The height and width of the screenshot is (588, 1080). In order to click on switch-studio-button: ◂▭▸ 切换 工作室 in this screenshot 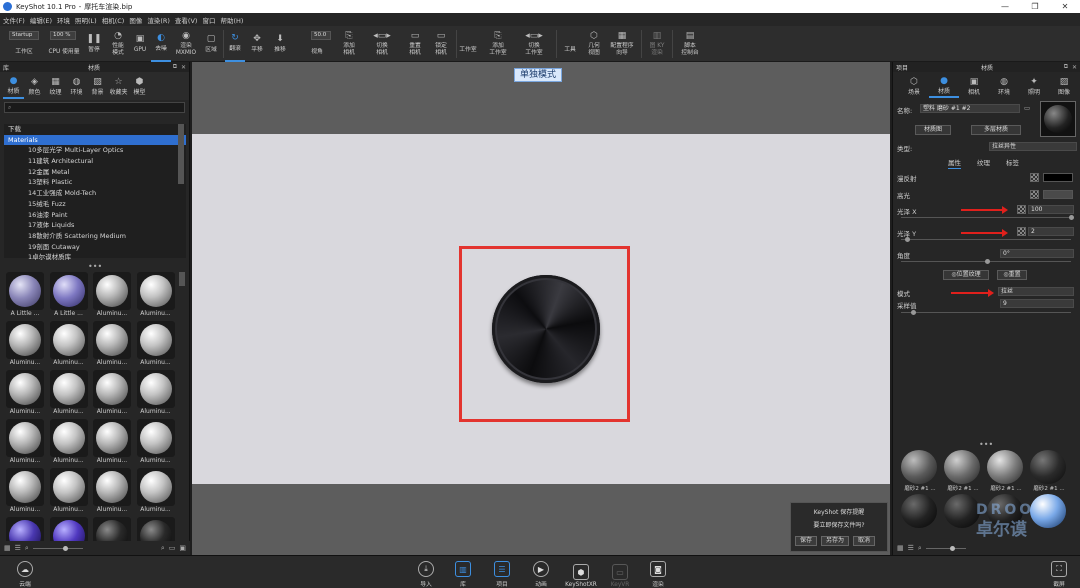, I will do `click(534, 44)`.